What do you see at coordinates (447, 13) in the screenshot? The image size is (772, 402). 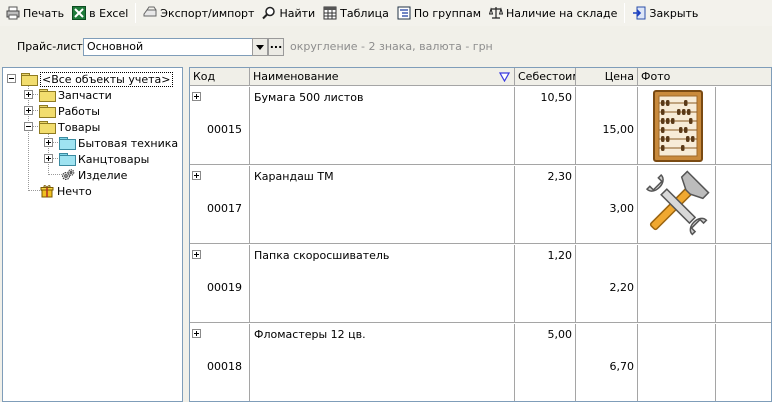 I see `by-groups-label: По группам` at bounding box center [447, 13].